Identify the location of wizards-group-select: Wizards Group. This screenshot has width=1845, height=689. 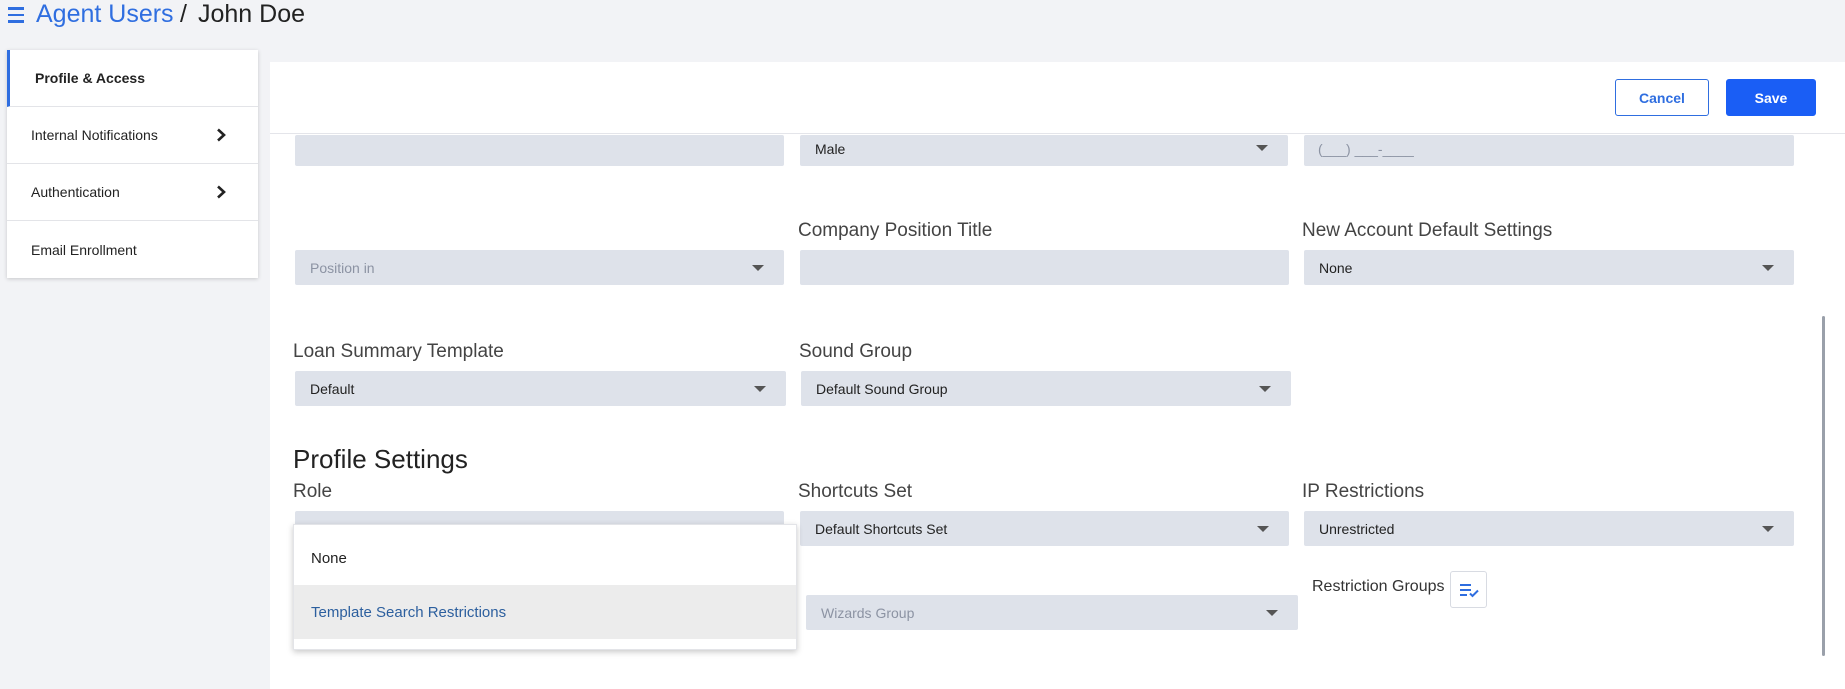
(1052, 612).